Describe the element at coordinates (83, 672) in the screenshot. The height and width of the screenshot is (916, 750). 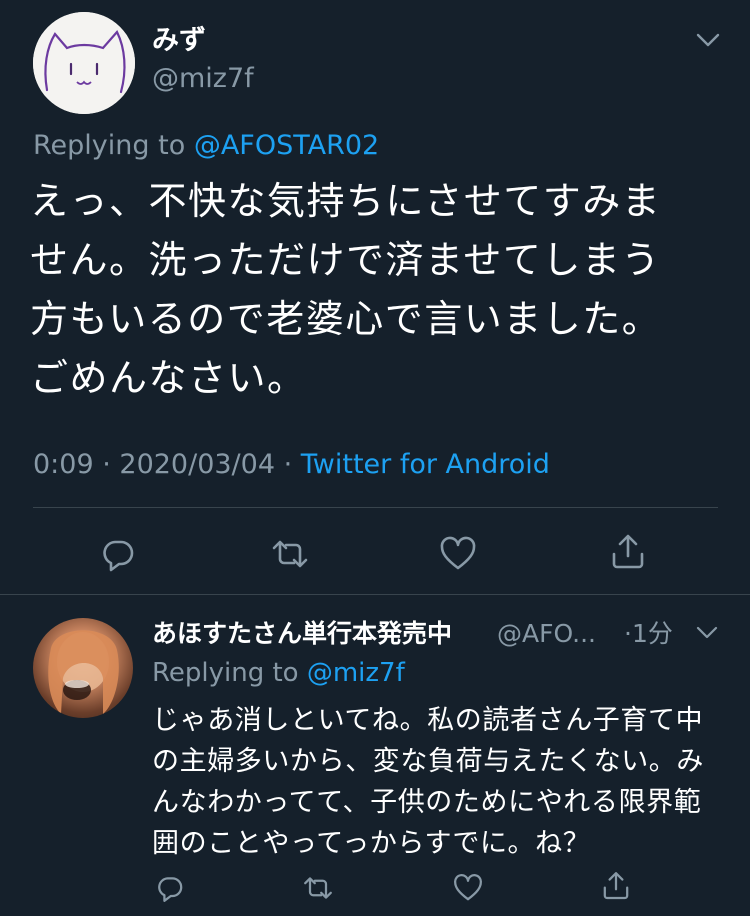
I see `user-photo-icon` at that location.